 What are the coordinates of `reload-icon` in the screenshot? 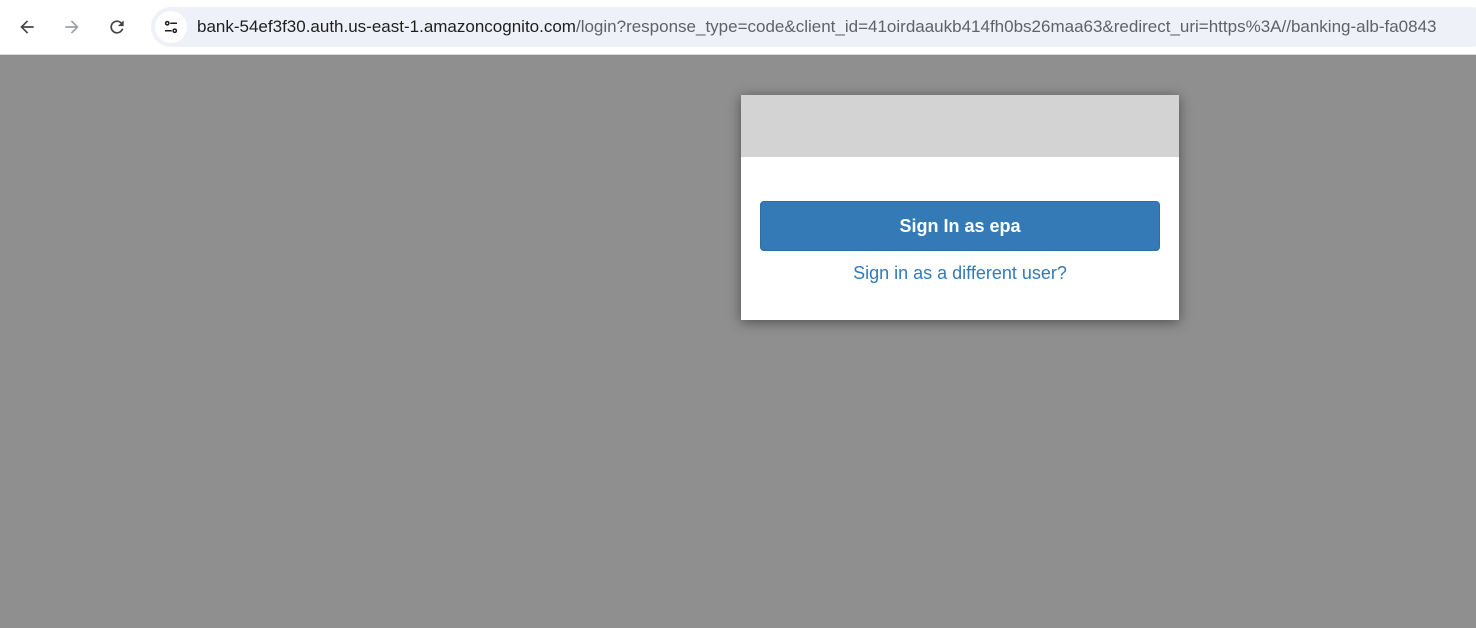 It's located at (117, 27).